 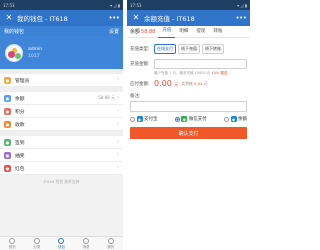 I want to click on menu-item: ● 管理员 ›, so click(x=61, y=80).